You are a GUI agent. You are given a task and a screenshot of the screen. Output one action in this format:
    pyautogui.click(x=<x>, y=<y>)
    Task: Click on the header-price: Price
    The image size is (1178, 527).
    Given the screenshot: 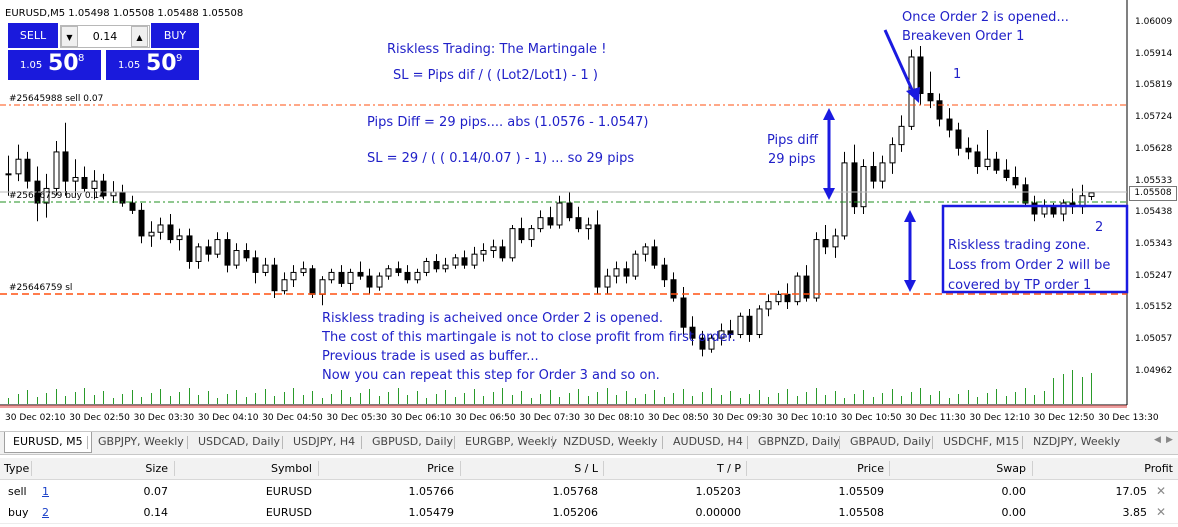 What is the action you would take?
    pyautogui.click(x=417, y=468)
    